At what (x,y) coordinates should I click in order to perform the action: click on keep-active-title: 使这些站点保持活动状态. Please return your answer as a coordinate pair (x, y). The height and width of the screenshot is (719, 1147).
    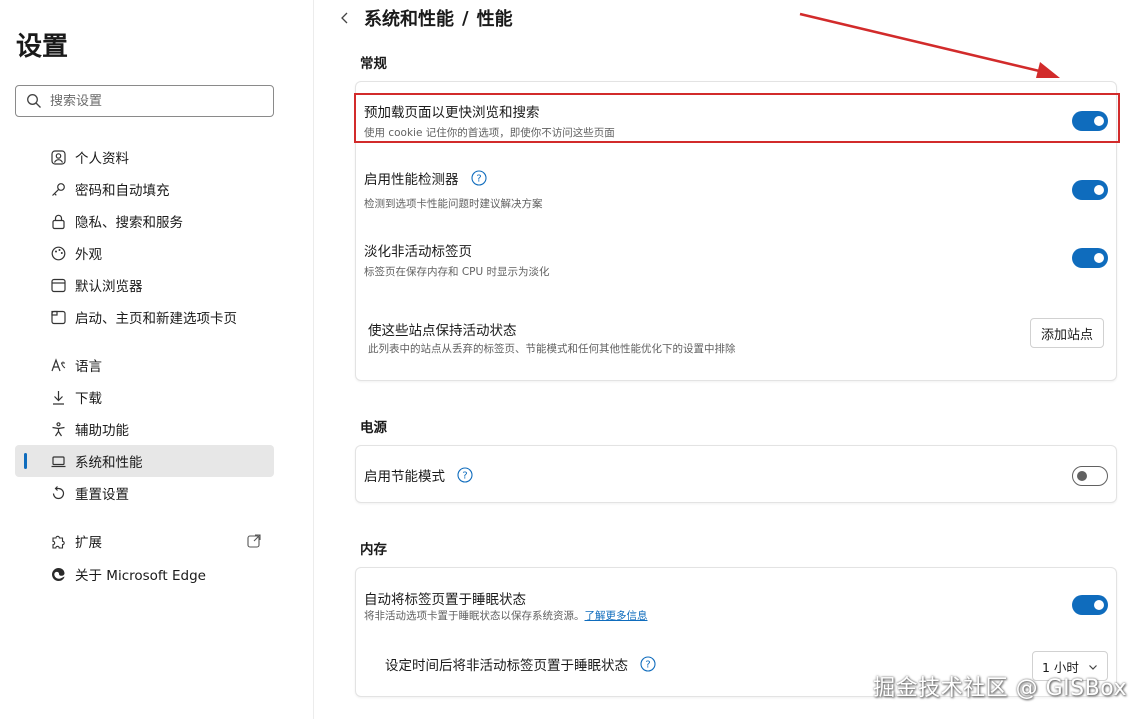
    Looking at the image, I should click on (442, 331).